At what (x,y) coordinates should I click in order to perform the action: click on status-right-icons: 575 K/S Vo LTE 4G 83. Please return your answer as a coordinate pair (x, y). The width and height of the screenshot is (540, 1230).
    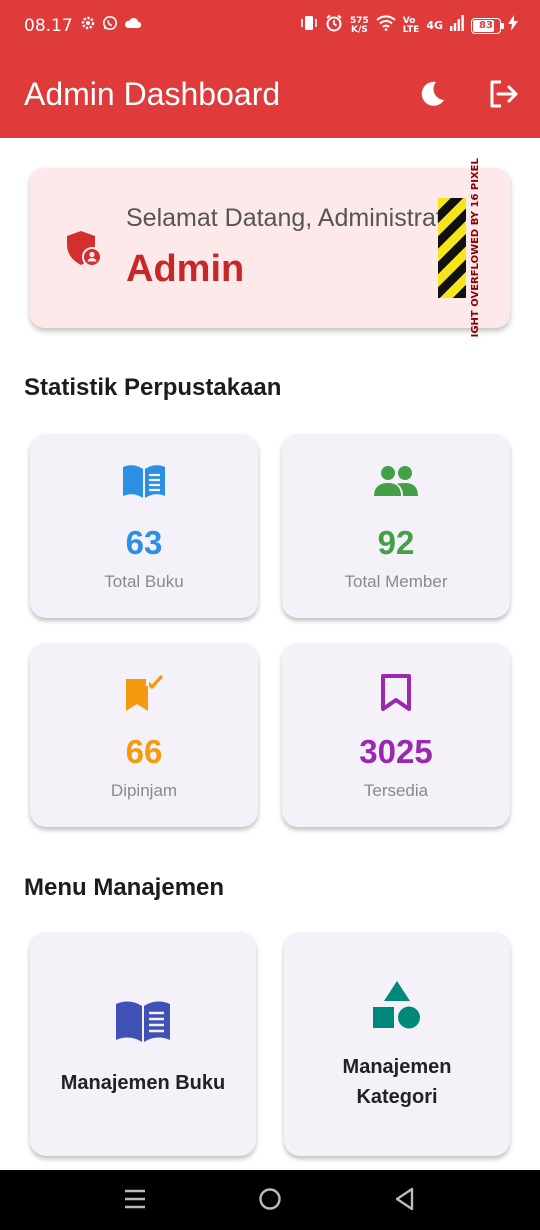
    Looking at the image, I should click on (409, 25).